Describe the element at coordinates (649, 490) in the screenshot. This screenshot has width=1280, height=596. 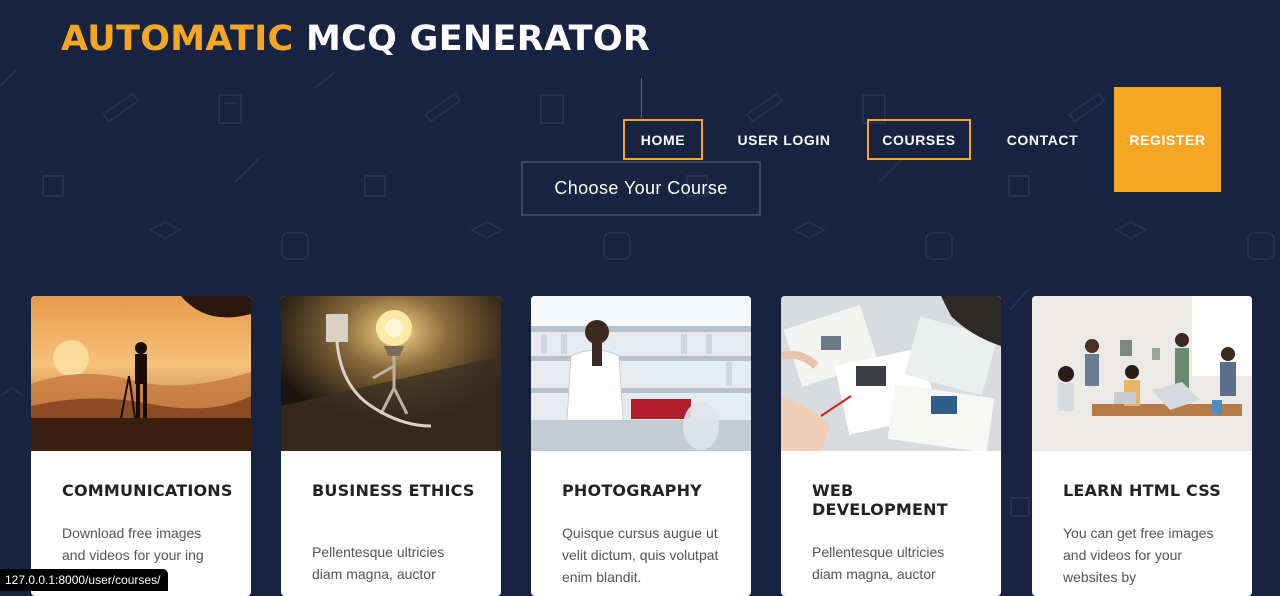
I see `course-title: PHOTOGRAPHY` at that location.